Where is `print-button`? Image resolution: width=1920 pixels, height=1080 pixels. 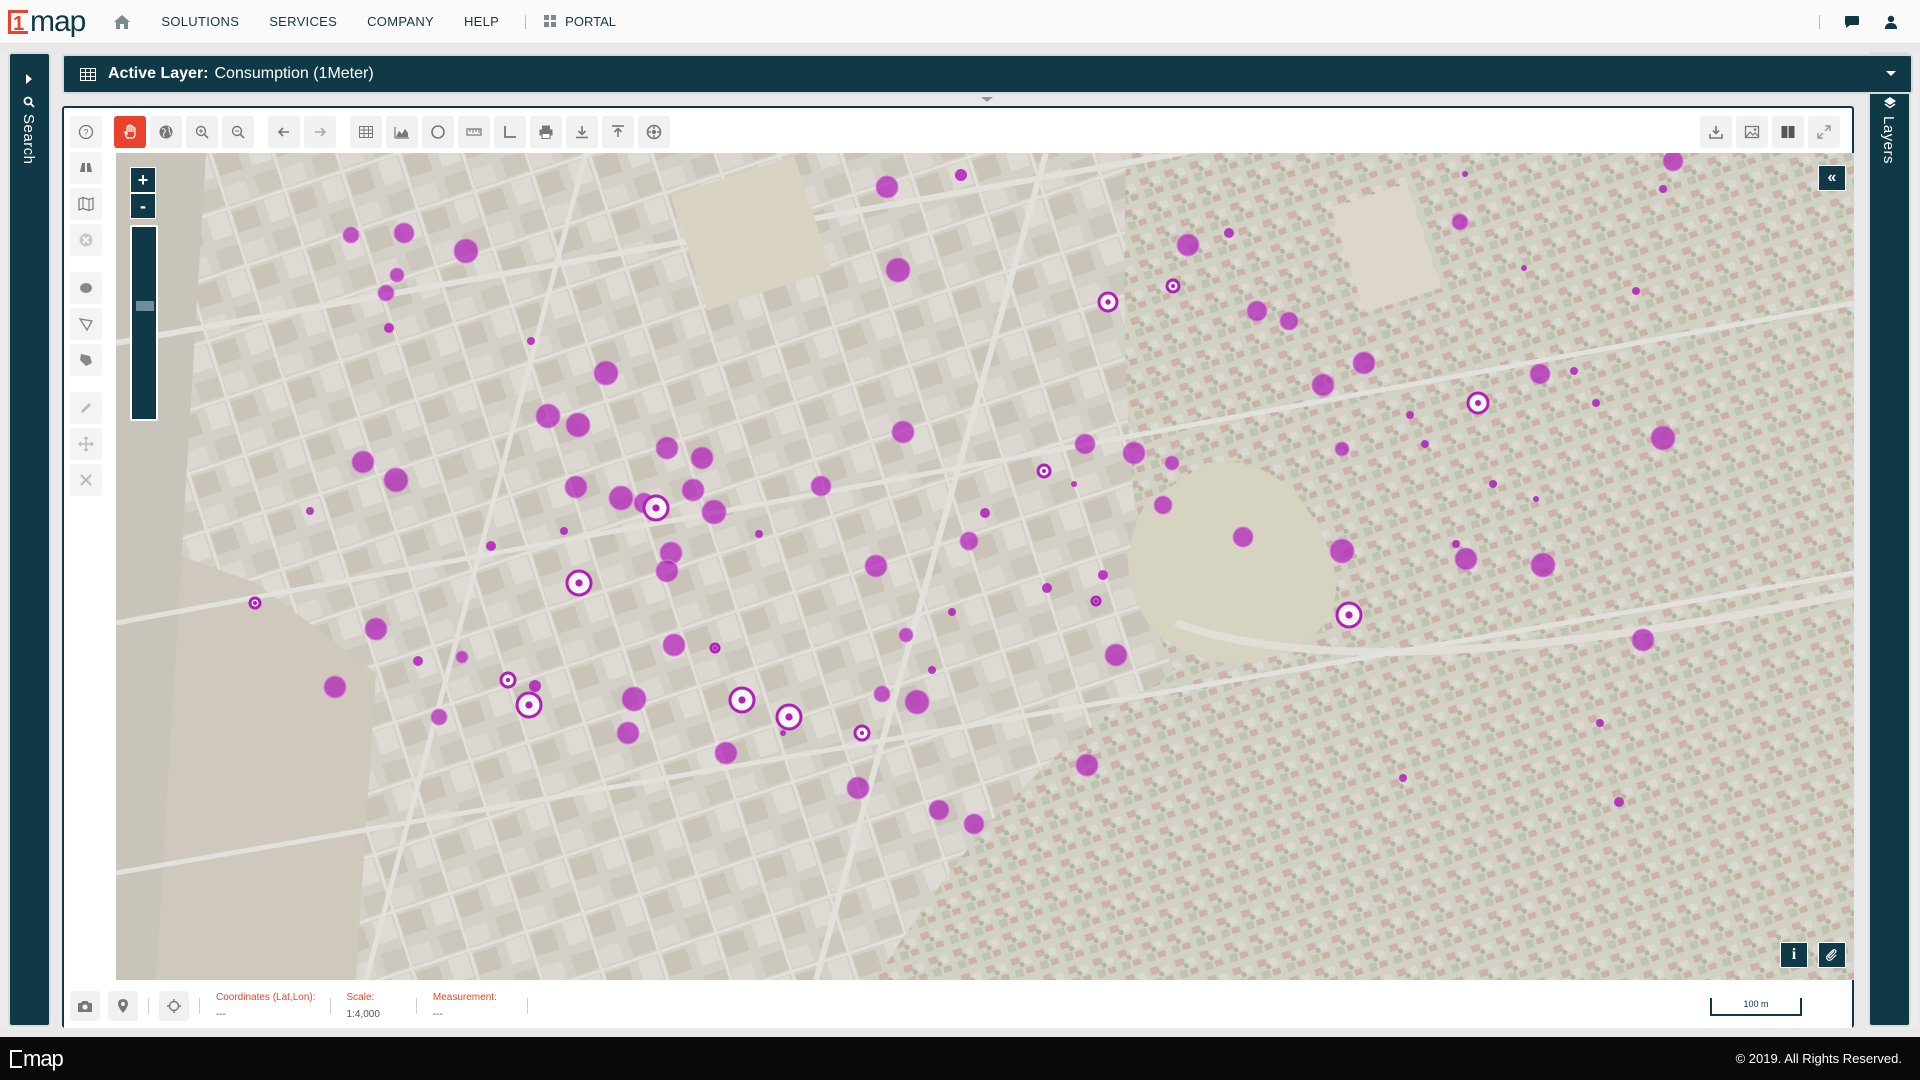 print-button is located at coordinates (546, 132).